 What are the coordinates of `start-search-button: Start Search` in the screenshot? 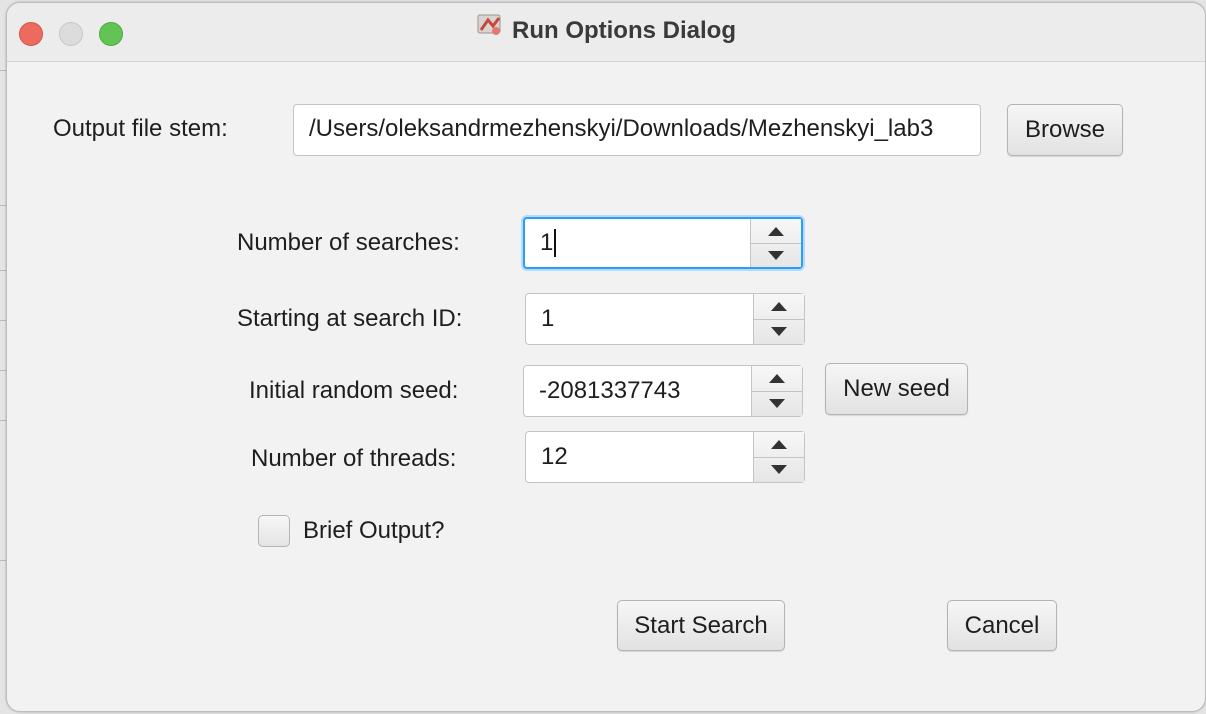 It's located at (701, 625).